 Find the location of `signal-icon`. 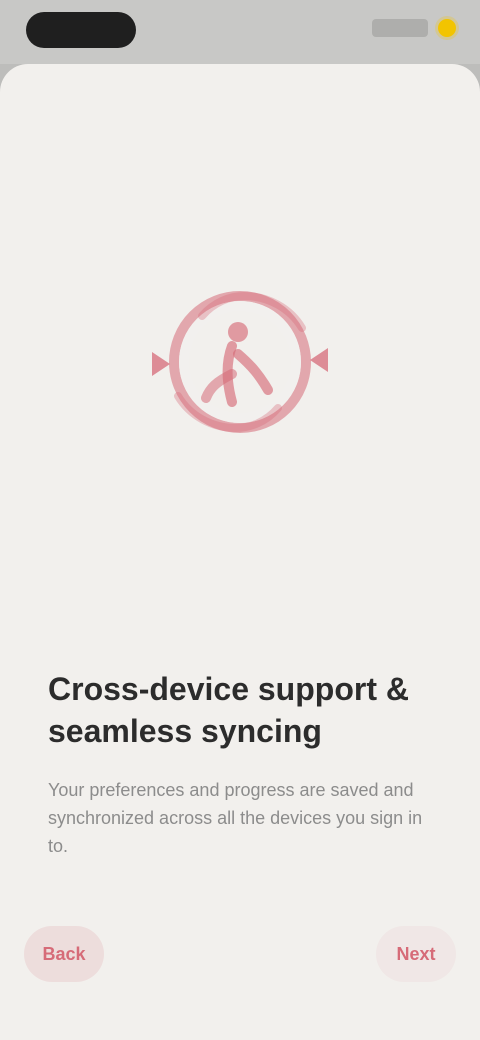

signal-icon is located at coordinates (400, 28).